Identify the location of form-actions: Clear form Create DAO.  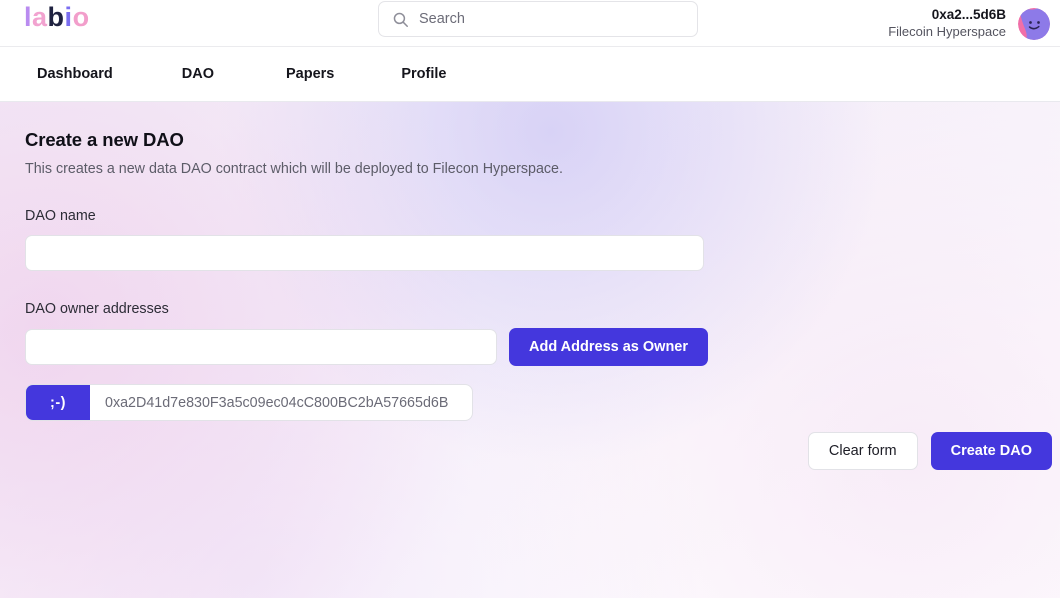
(929, 451).